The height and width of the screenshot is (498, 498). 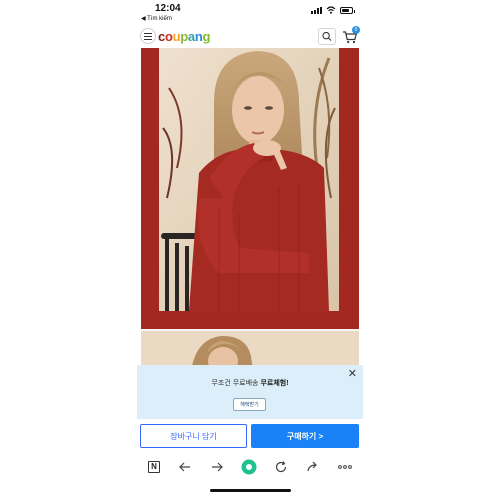 I want to click on second-photo-illustration, so click(x=250, y=348).